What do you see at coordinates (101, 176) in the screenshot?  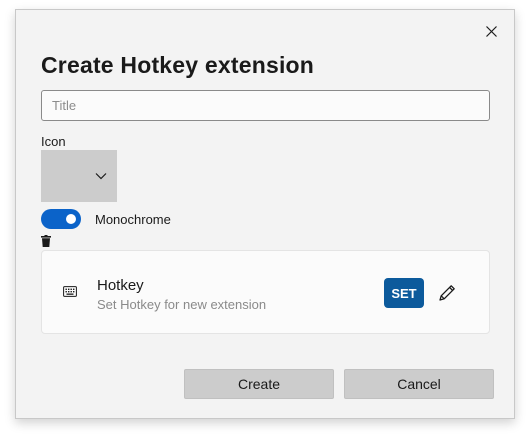 I see `chevron-down-icon` at bounding box center [101, 176].